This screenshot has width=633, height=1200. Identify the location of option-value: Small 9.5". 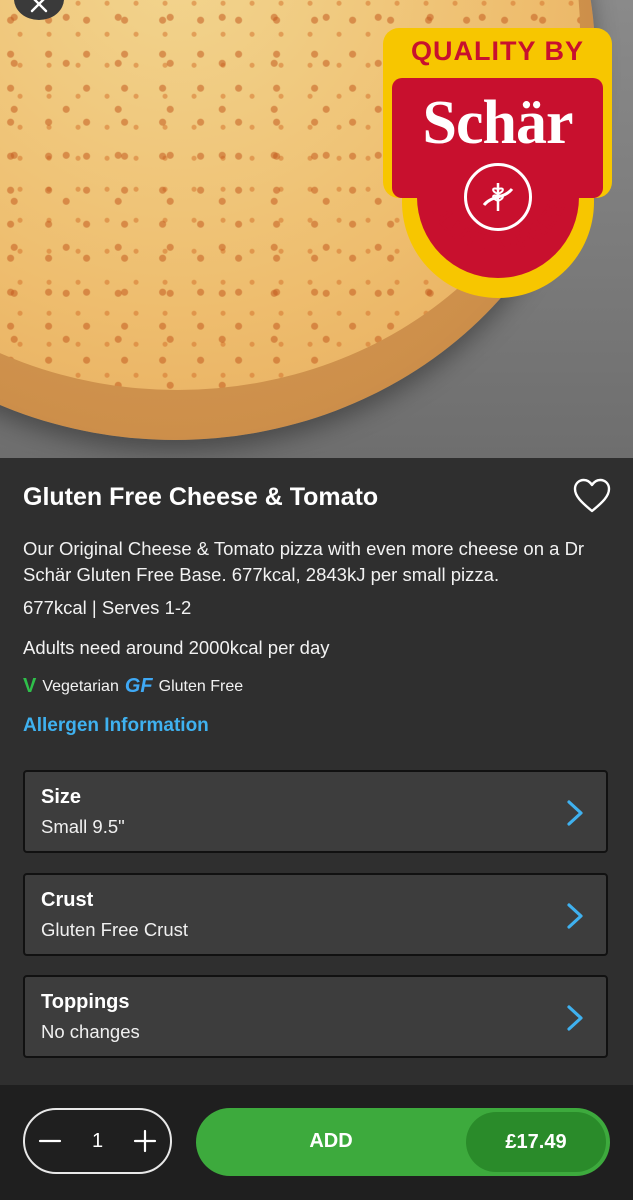
(83, 826).